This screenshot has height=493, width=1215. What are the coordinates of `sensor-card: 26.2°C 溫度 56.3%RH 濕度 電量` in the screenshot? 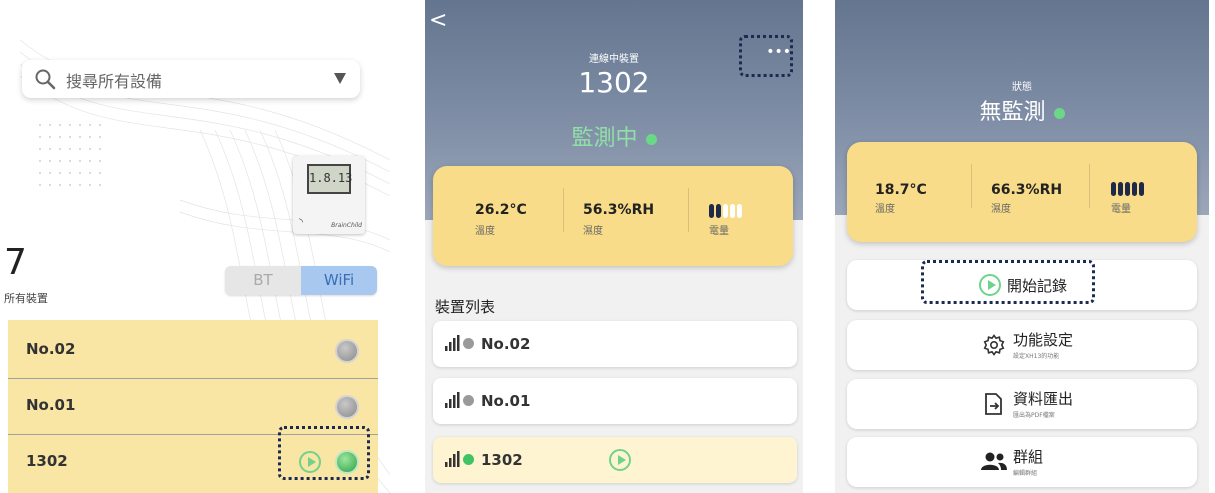 It's located at (613, 216).